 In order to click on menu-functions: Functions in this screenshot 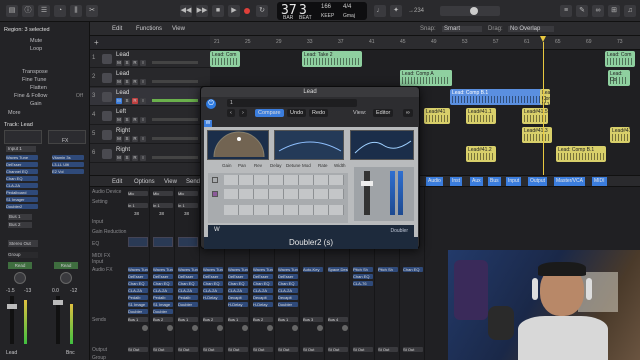, I will do `click(149, 29)`.